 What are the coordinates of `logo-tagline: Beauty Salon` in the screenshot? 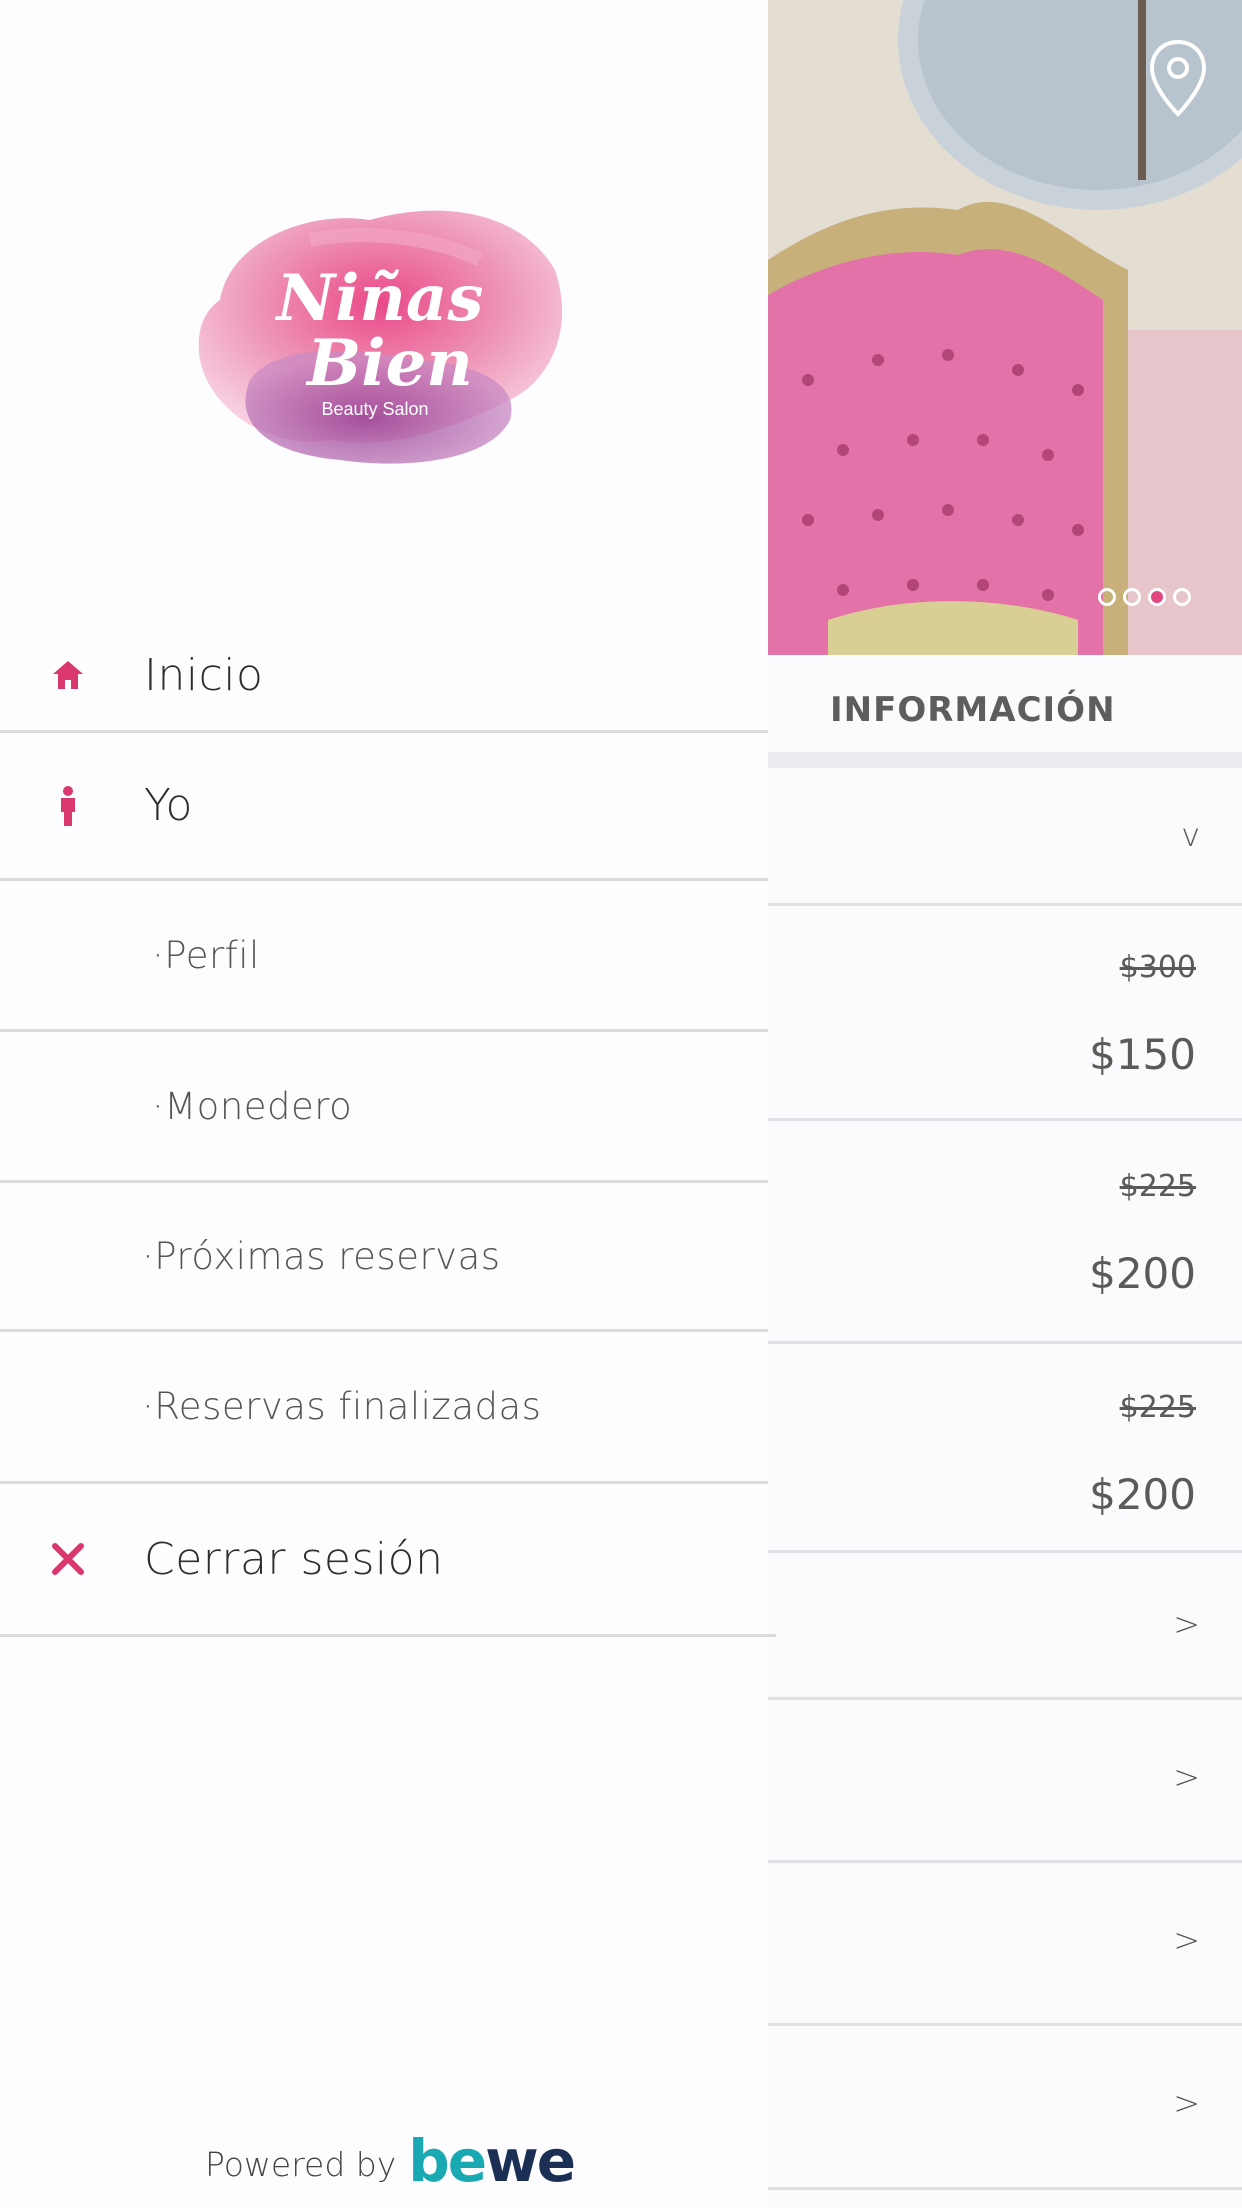 It's located at (374, 409).